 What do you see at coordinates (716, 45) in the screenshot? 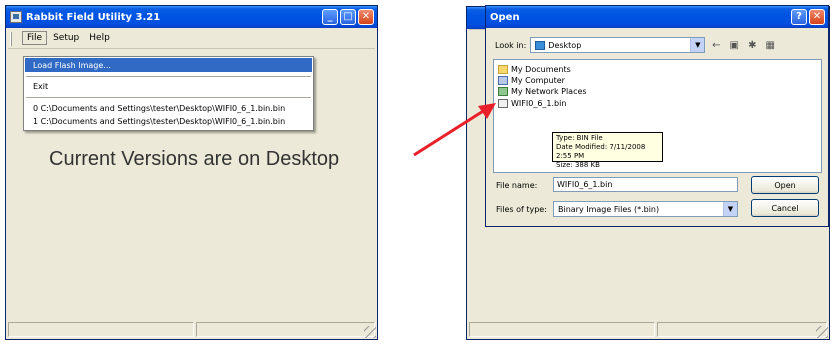
I see `back-icon: ←` at bounding box center [716, 45].